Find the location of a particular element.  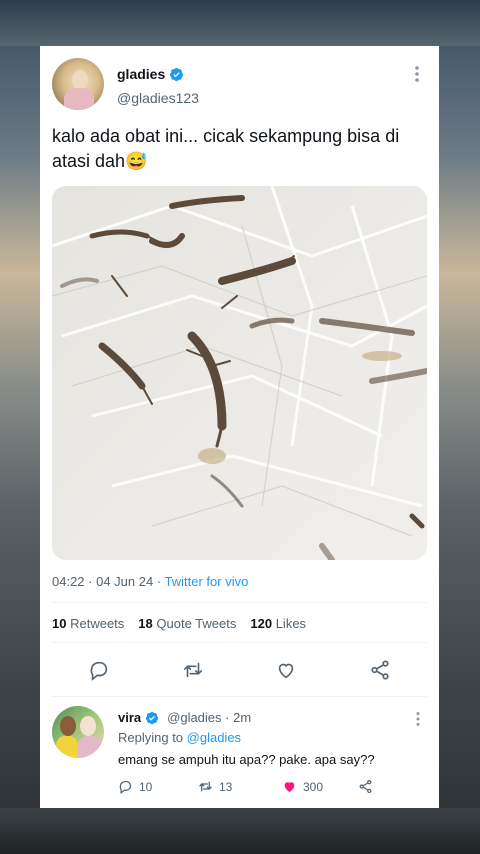

tweet-stats: 10 Retweets 18 Quote Tweets 120 Likes is located at coordinates (179, 623).